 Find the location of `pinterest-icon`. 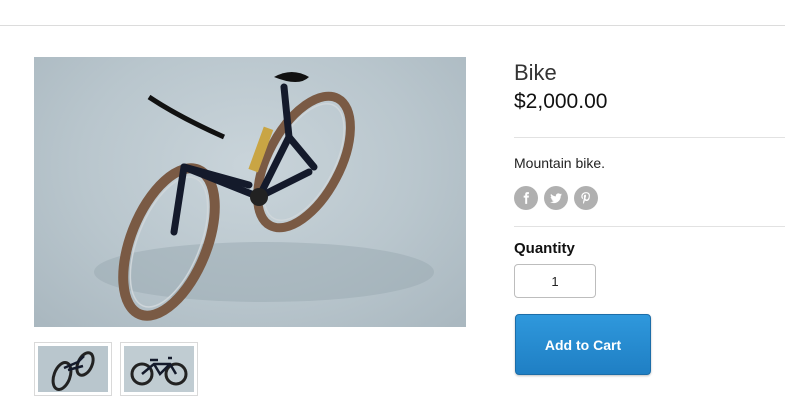

pinterest-icon is located at coordinates (586, 198).